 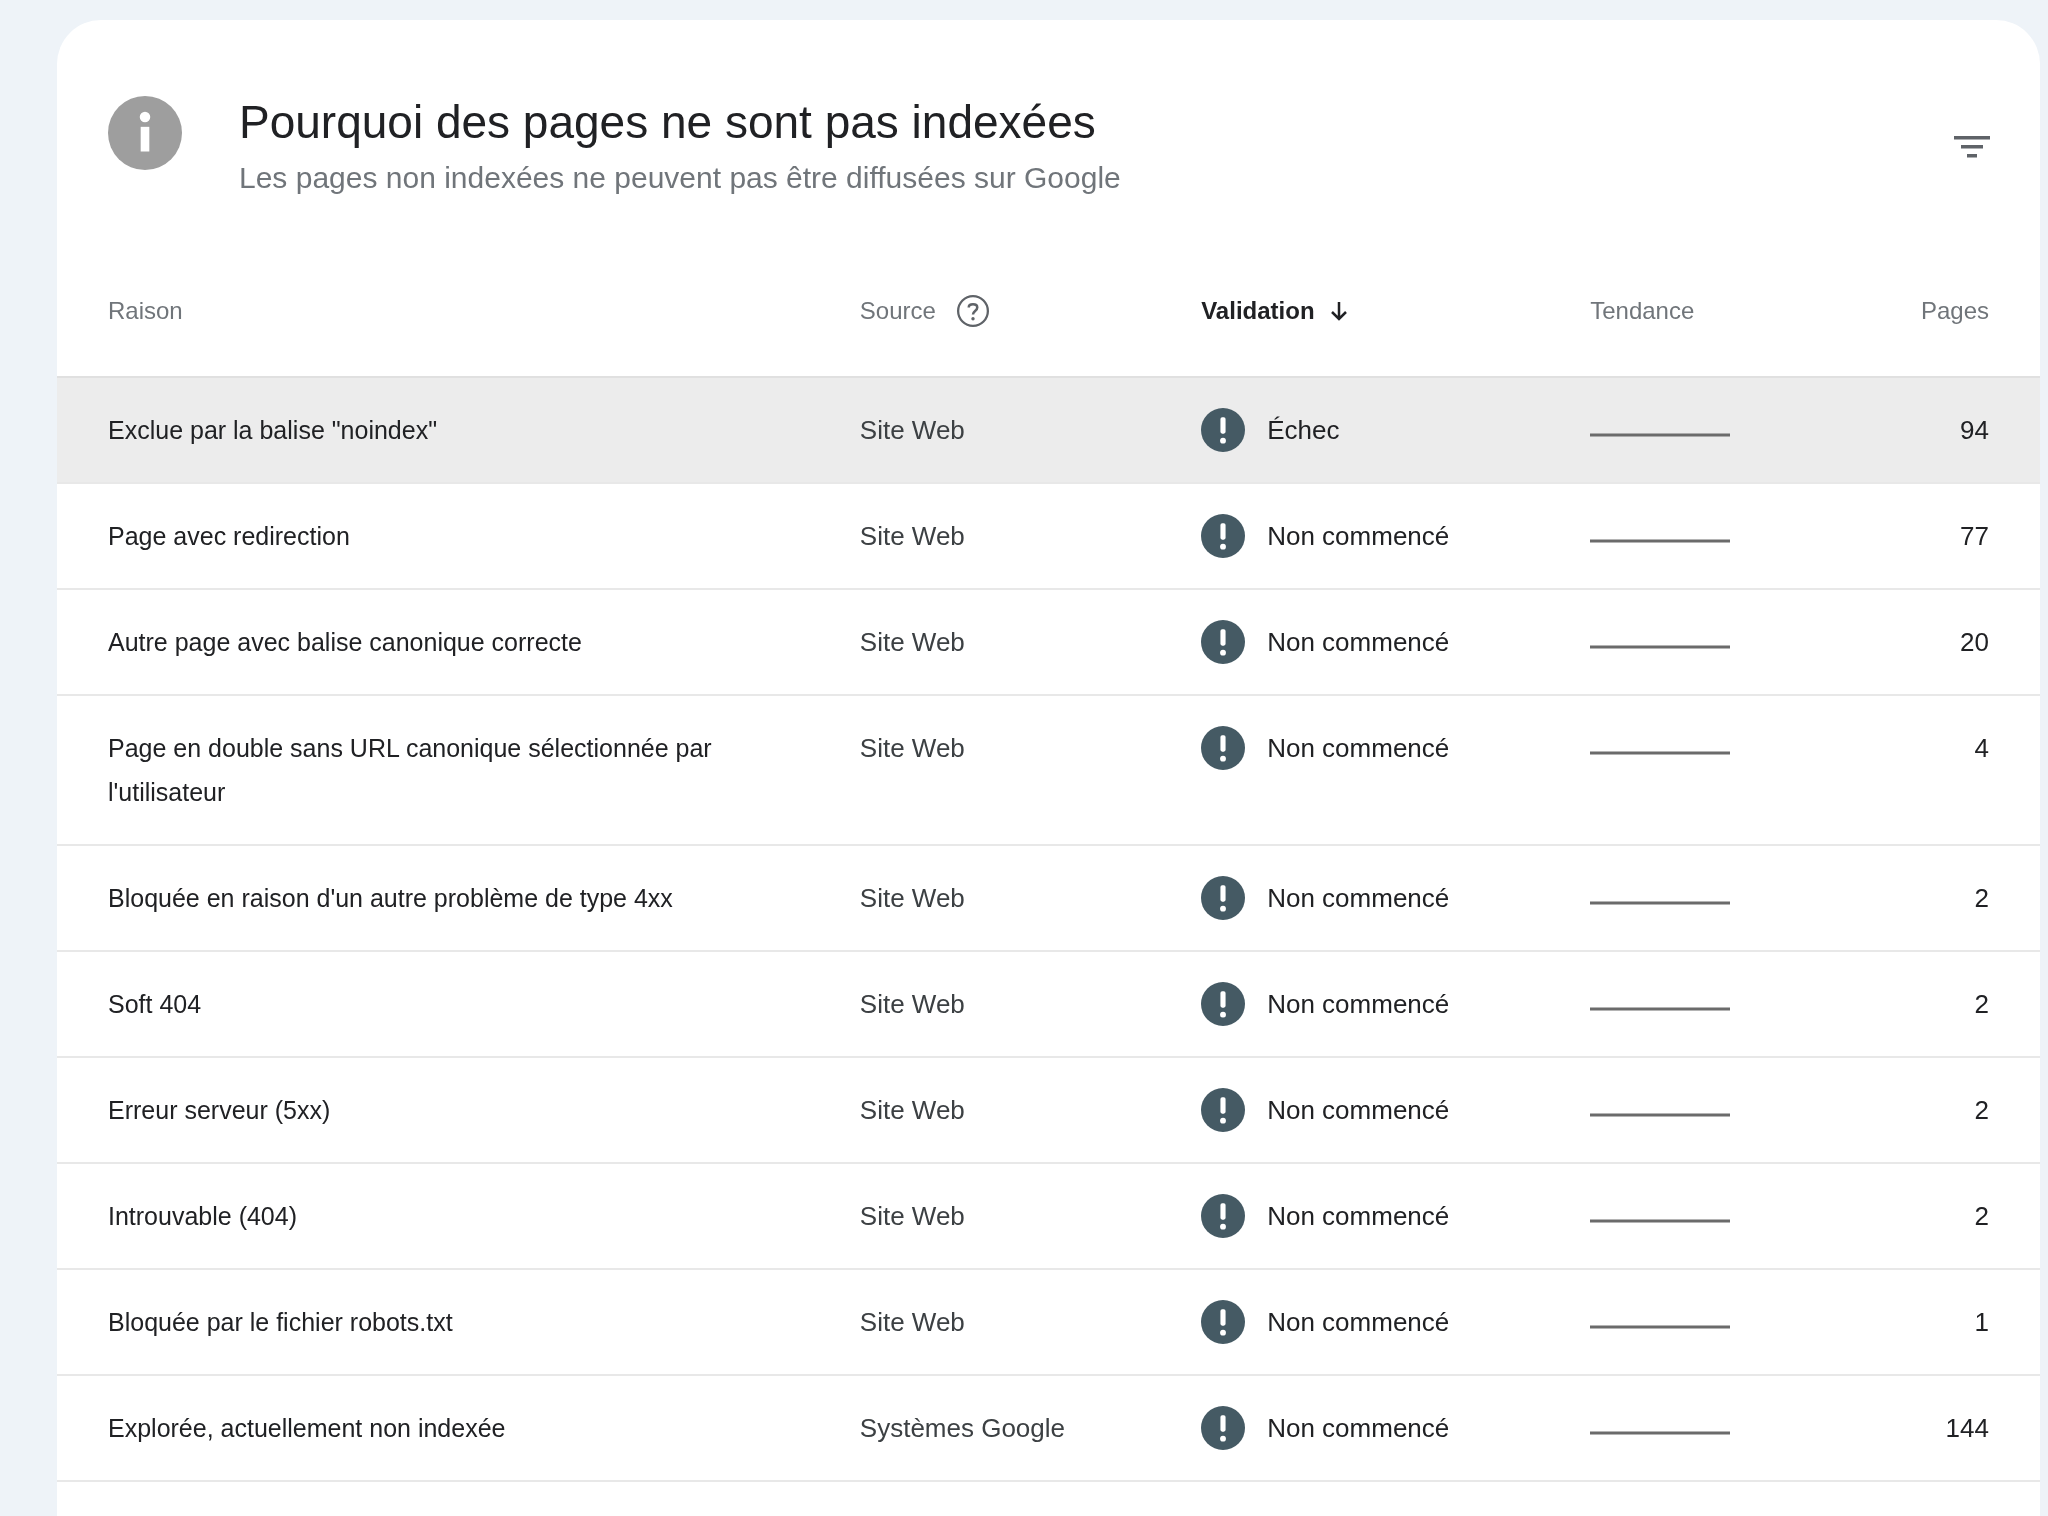 What do you see at coordinates (972, 311) in the screenshot?
I see `help-icon` at bounding box center [972, 311].